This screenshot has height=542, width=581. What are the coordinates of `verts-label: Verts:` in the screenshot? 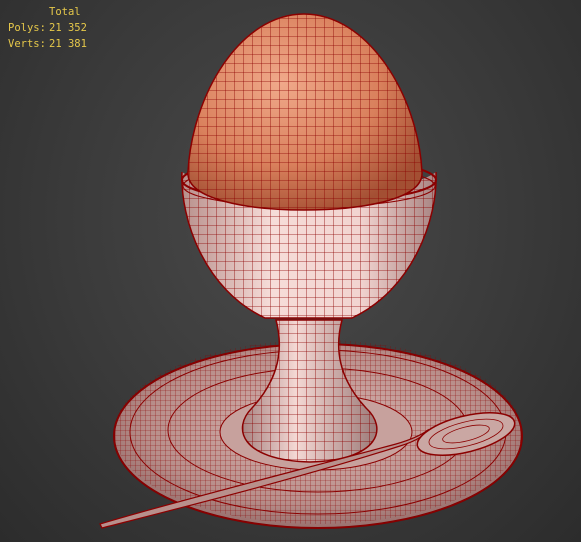 It's located at (27, 44).